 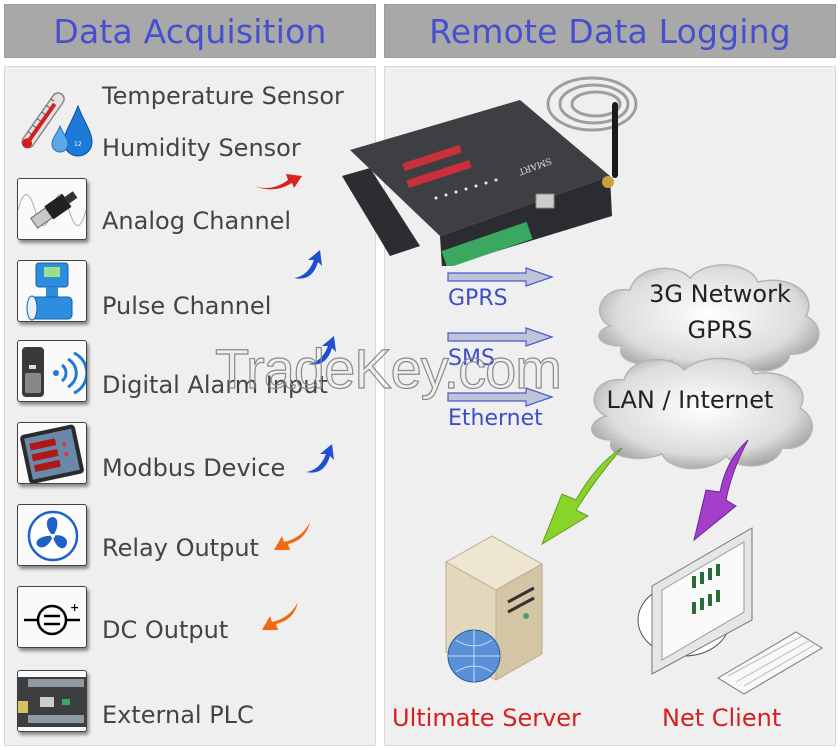 What do you see at coordinates (500, 277) in the screenshot?
I see `gprs-arrow-icon` at bounding box center [500, 277].